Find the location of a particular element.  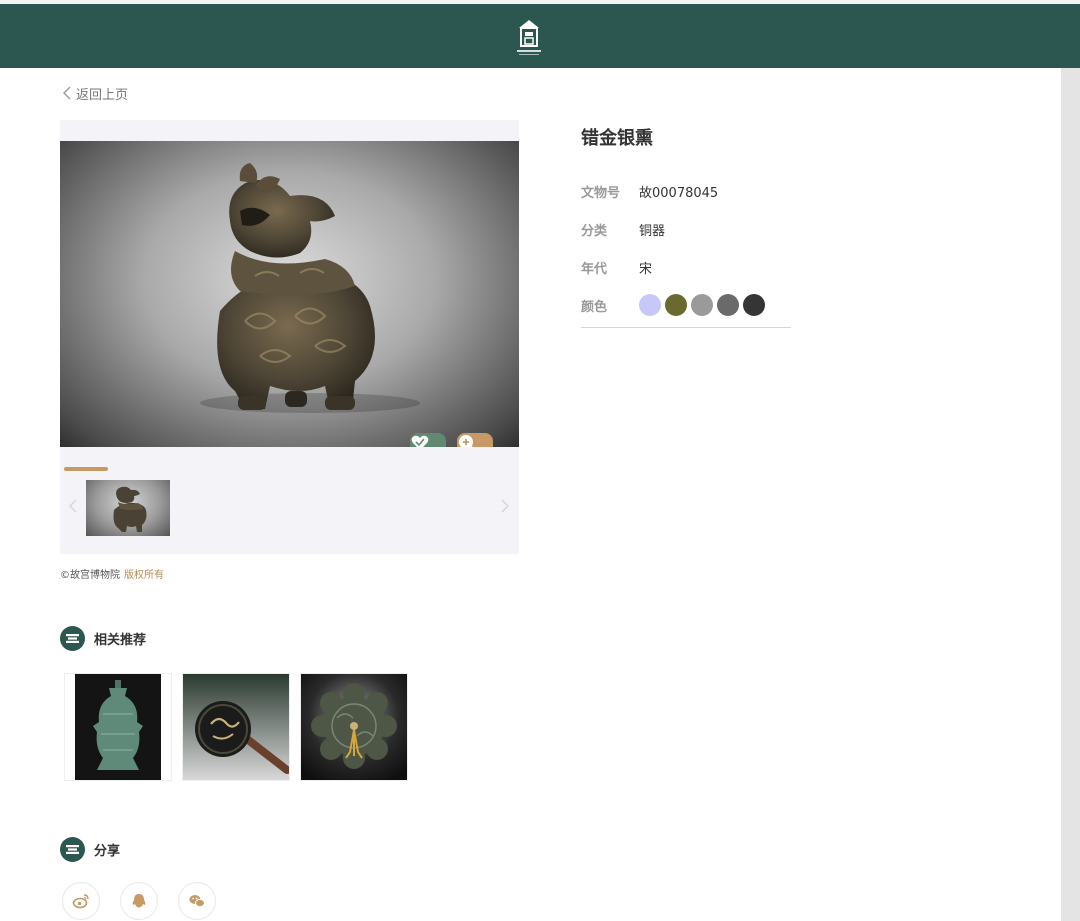

back-link: 返回上页 is located at coordinates (95, 93).